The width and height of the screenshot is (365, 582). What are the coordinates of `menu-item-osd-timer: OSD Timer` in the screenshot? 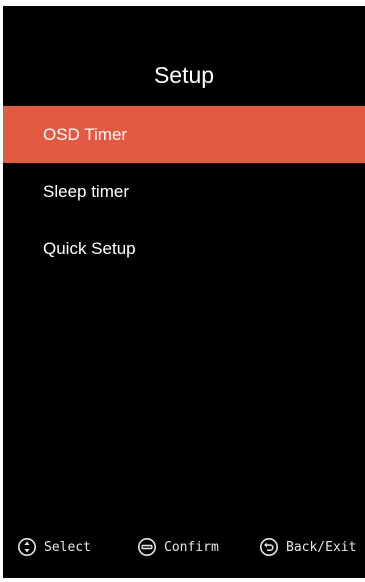 It's located at (184, 134).